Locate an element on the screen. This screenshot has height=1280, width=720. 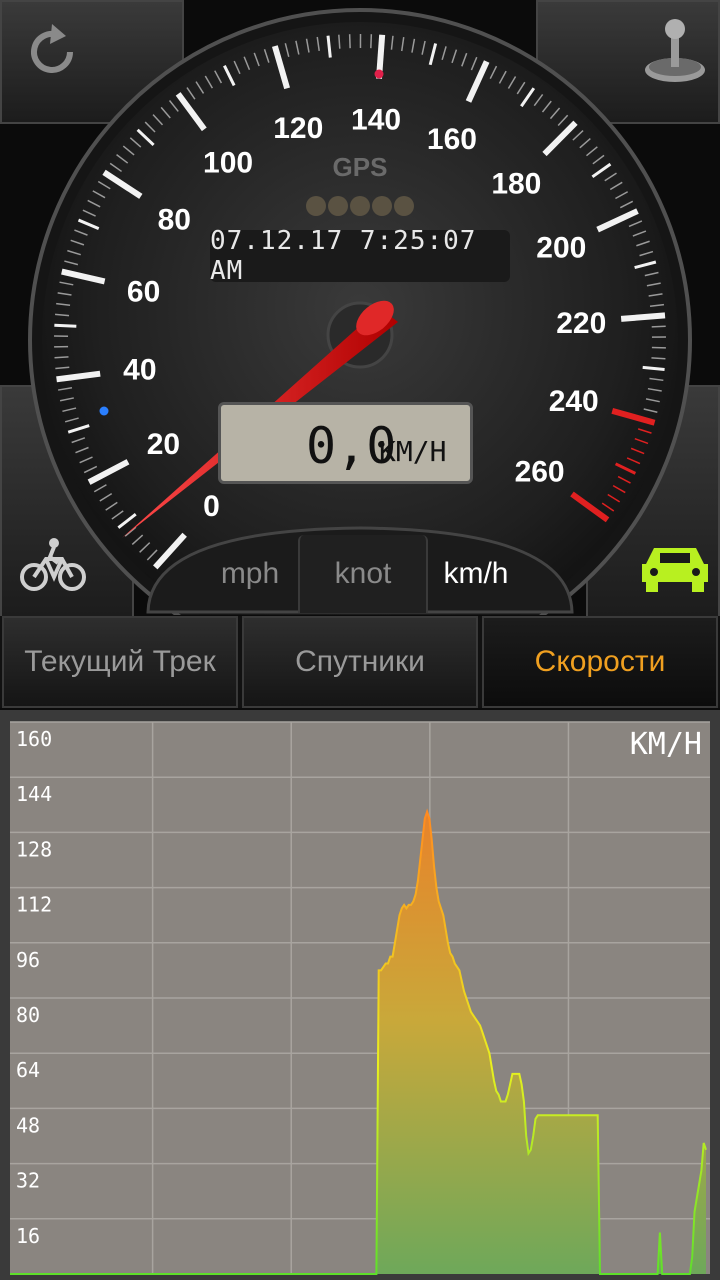
chart-y-tick-label: 32 is located at coordinates (28, 1181).